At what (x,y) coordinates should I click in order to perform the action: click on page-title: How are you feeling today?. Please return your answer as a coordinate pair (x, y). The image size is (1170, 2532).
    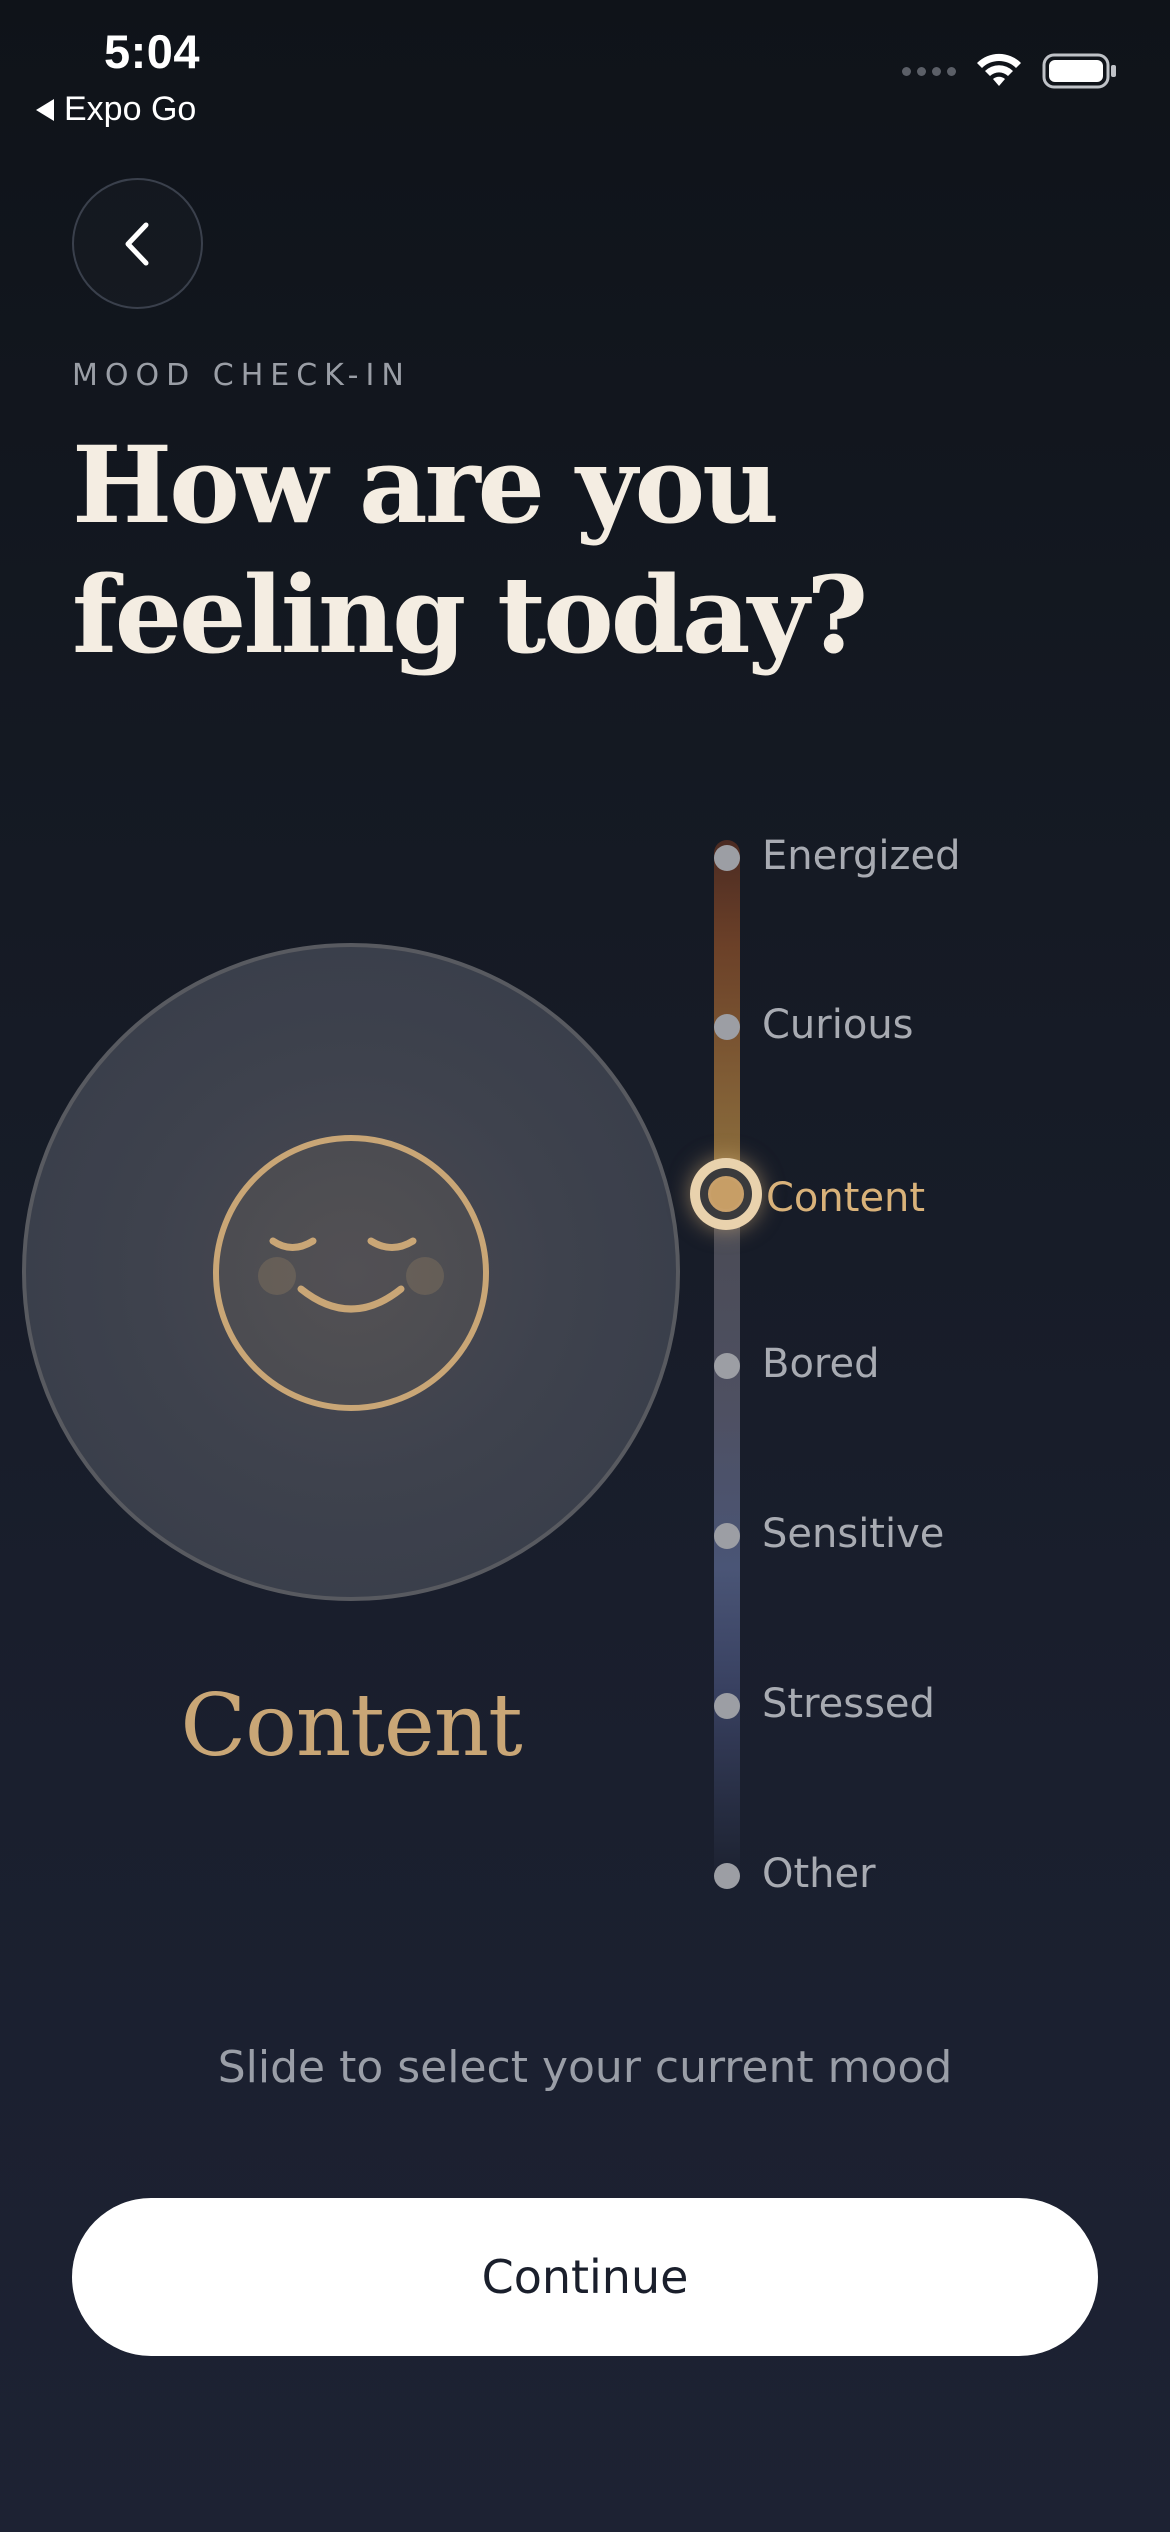
    Looking at the image, I should click on (522, 550).